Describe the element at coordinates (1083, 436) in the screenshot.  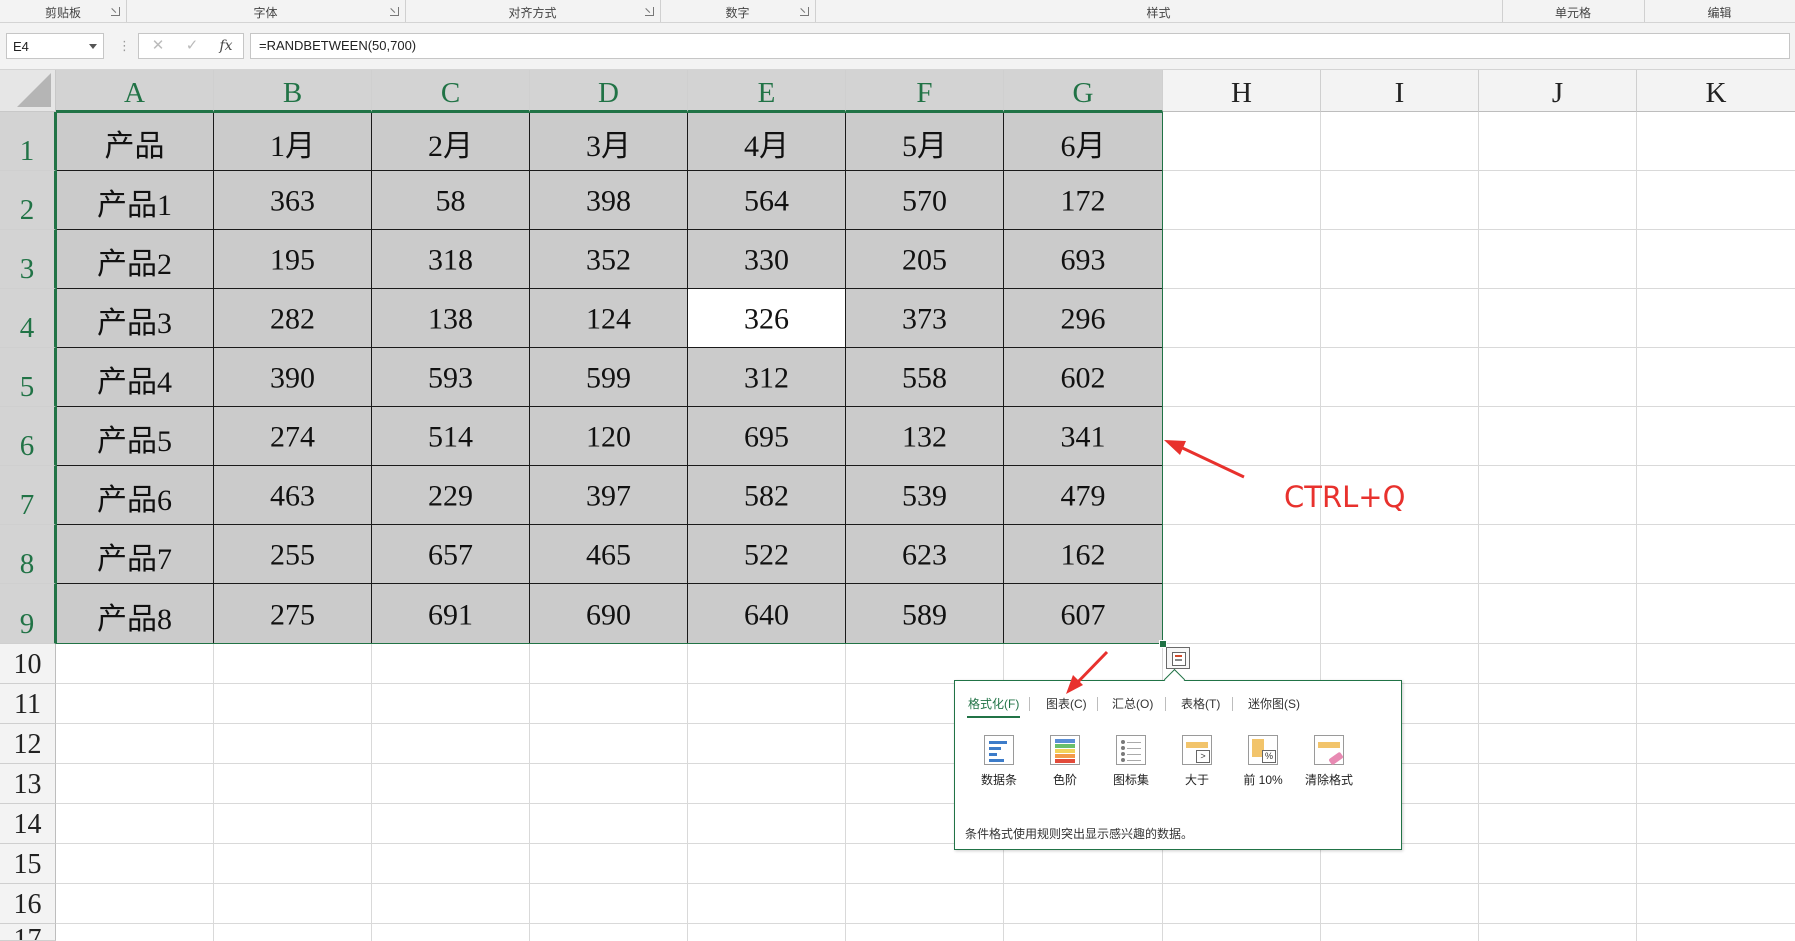
I see `table-cell: 341` at that location.